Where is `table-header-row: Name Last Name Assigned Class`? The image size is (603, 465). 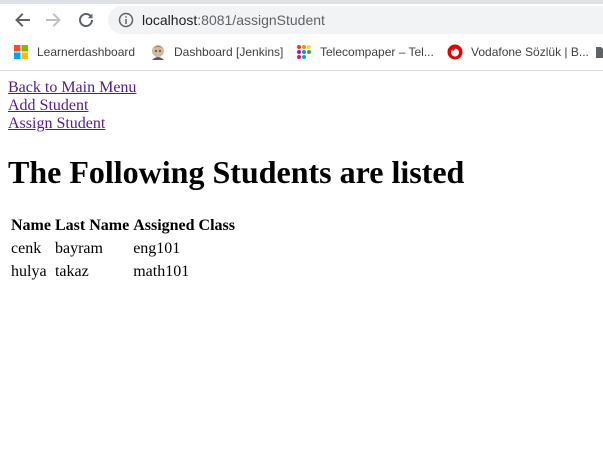 table-header-row: Name Last Name Assigned Class is located at coordinates (123, 225).